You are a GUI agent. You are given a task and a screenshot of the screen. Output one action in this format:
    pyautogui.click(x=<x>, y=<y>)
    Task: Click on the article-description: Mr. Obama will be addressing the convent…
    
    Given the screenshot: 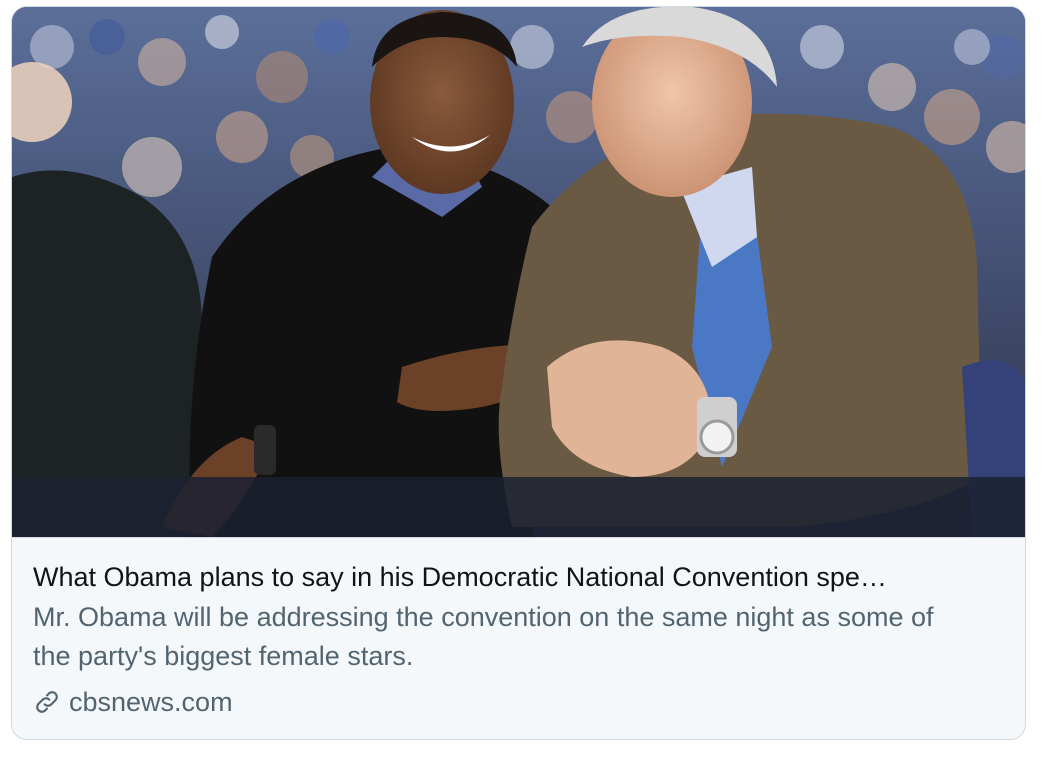 What is the action you would take?
    pyautogui.click(x=483, y=636)
    